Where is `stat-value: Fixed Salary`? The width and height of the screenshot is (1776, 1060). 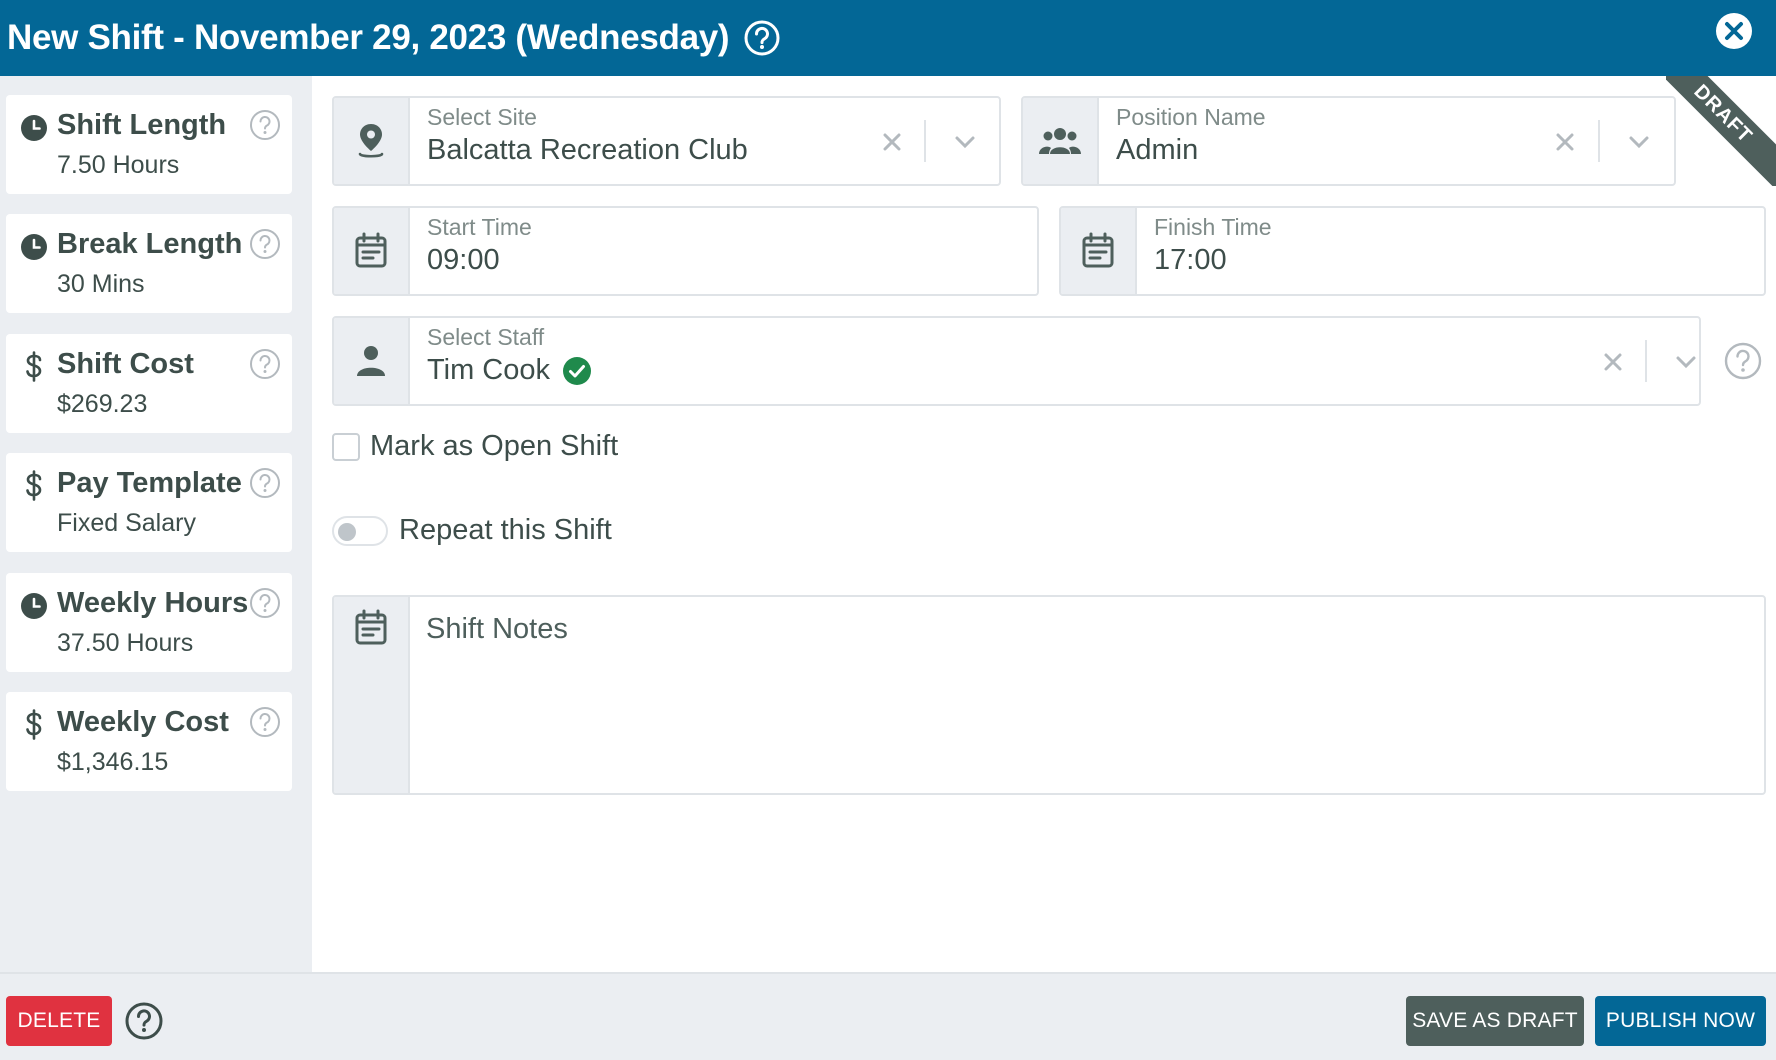 stat-value: Fixed Salary is located at coordinates (126, 523).